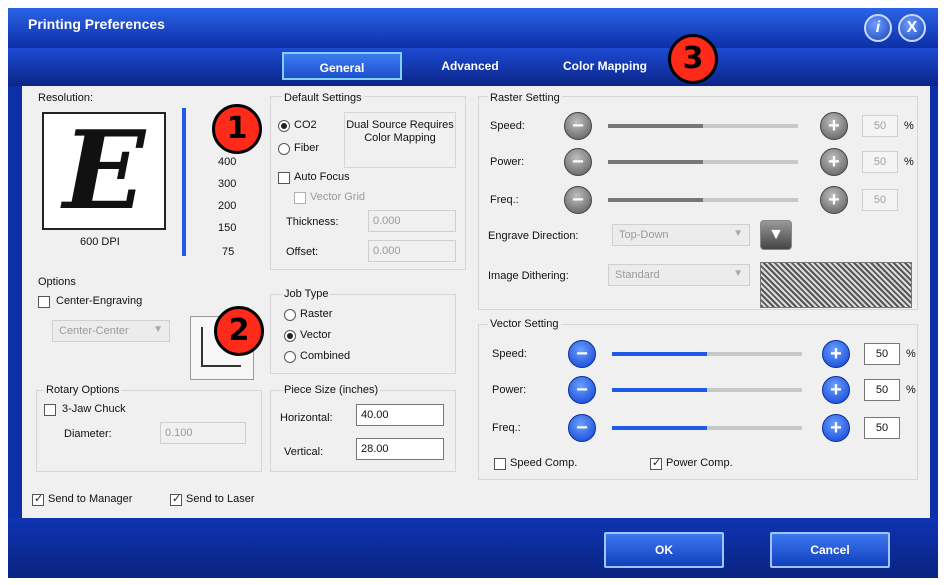 The width and height of the screenshot is (946, 585). I want to click on image-dithering-value: Standard, so click(637, 275).